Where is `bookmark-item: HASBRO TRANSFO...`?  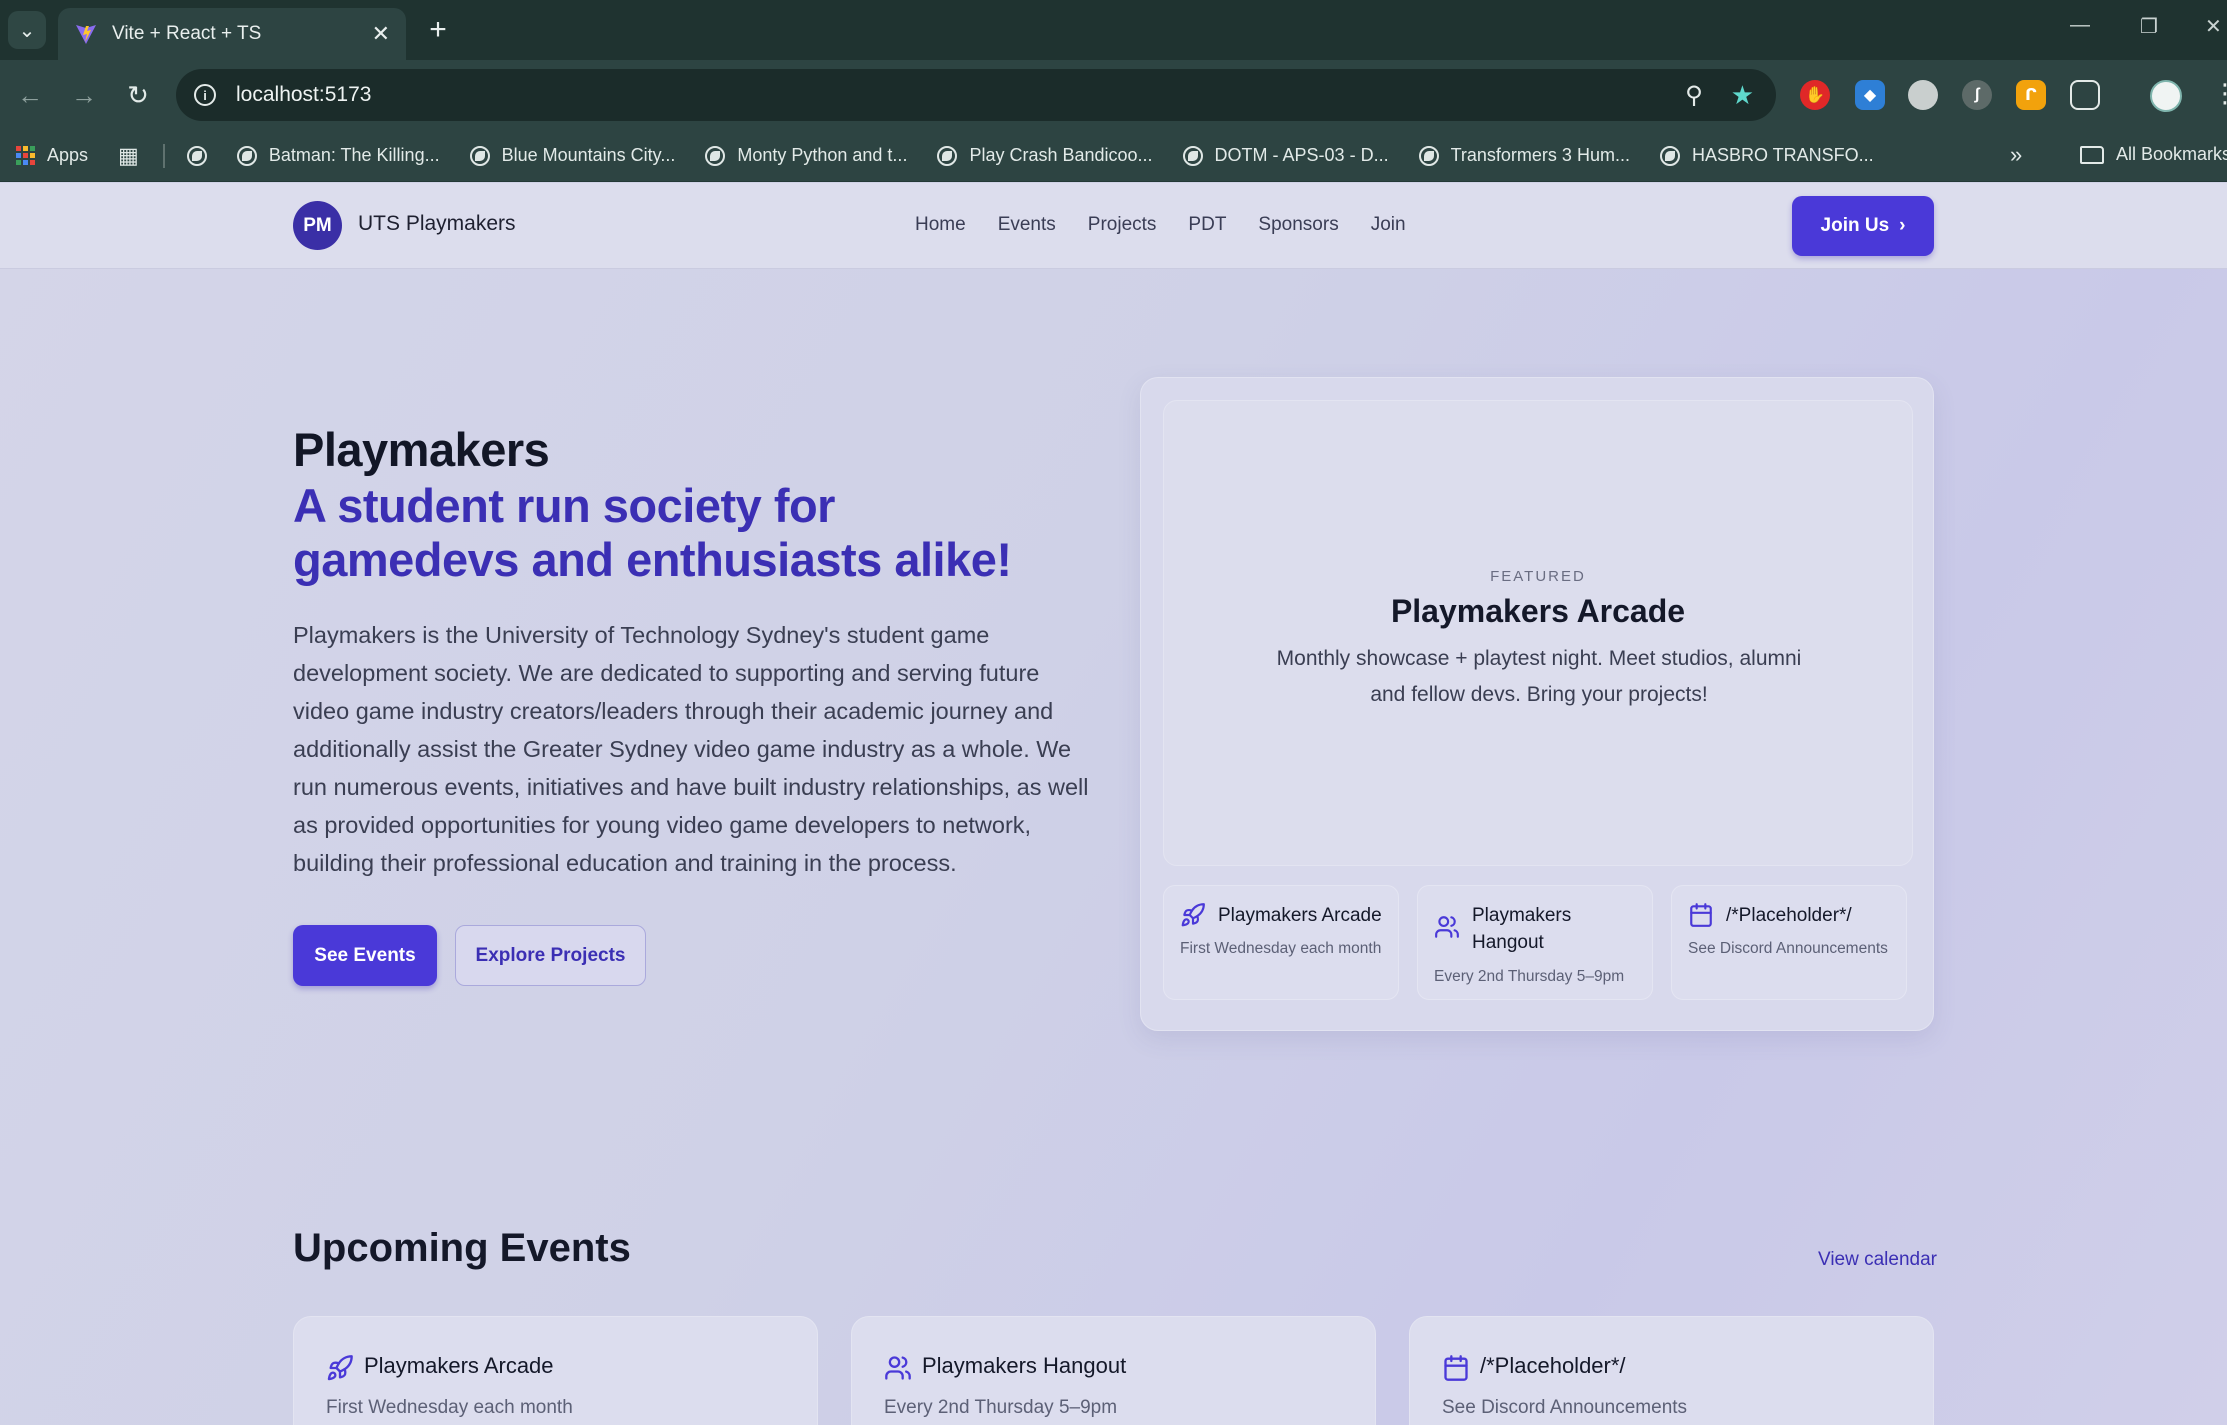
bookmark-item: HASBRO TRANSFO... is located at coordinates (1766, 155).